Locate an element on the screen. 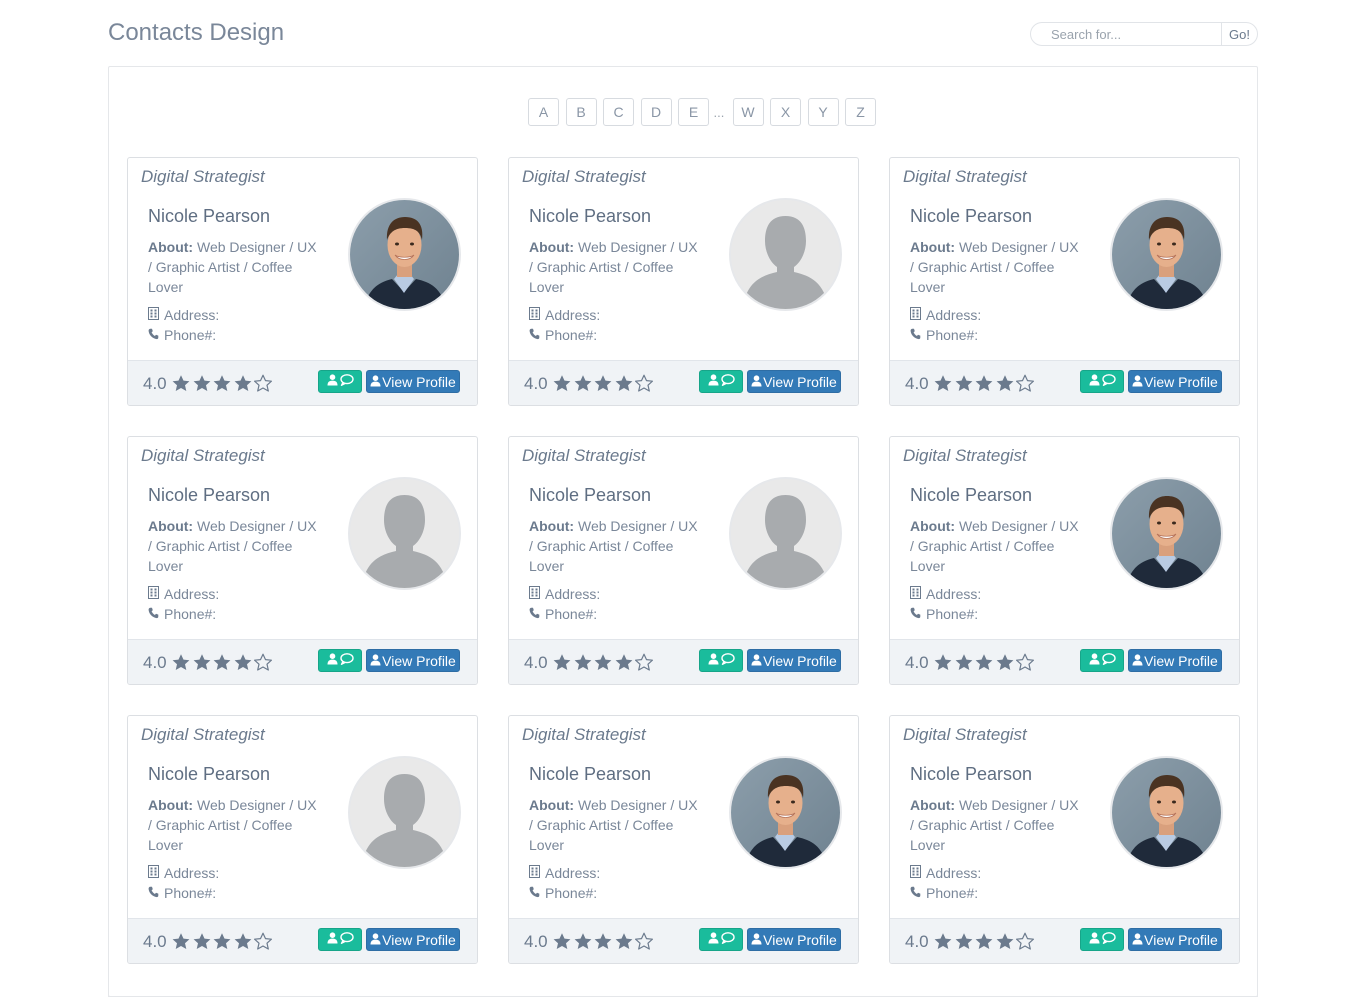 This screenshot has width=1366, height=1007. star-rating is located at coordinates (222, 943).